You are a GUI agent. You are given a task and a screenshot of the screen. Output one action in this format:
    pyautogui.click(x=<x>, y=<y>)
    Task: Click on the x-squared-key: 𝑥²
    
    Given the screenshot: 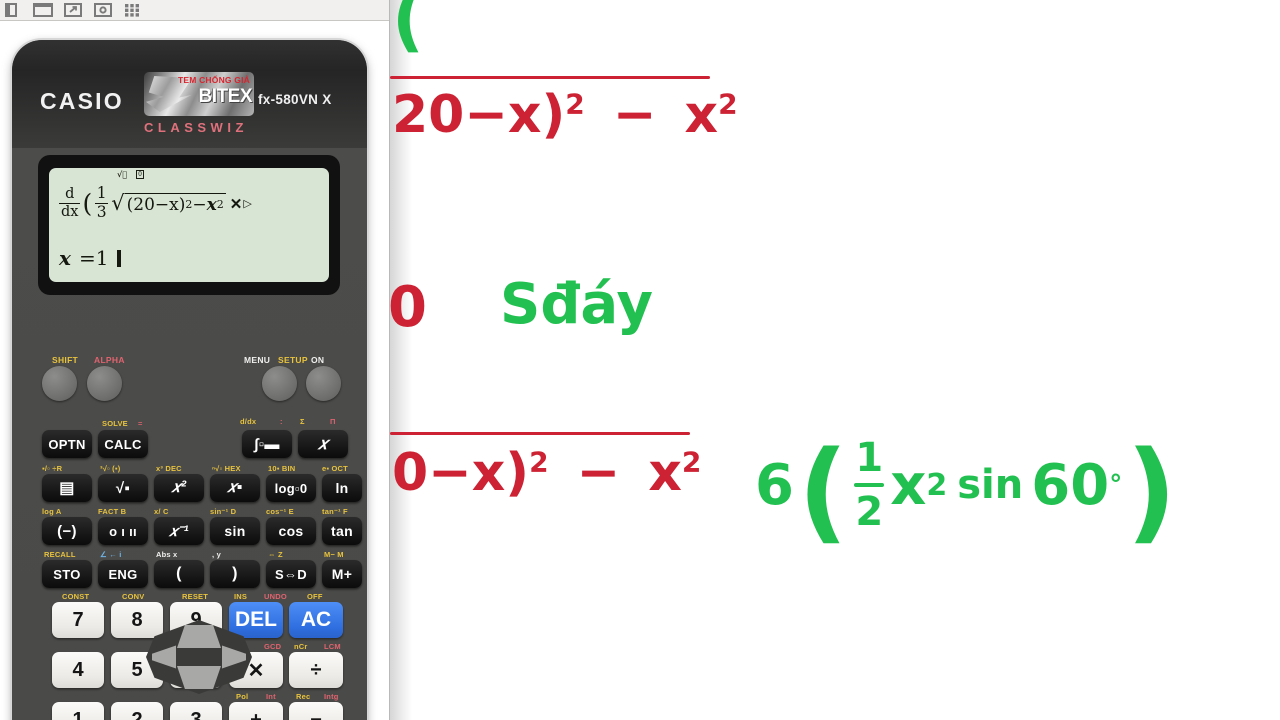 What is the action you would take?
    pyautogui.click(x=179, y=488)
    